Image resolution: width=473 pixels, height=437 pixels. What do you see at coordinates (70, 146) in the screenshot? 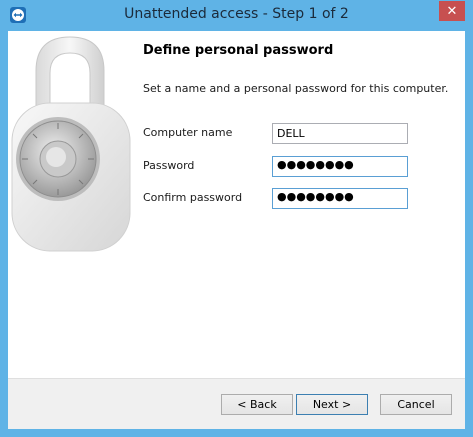
I see `combination-padlock-icon` at bounding box center [70, 146].